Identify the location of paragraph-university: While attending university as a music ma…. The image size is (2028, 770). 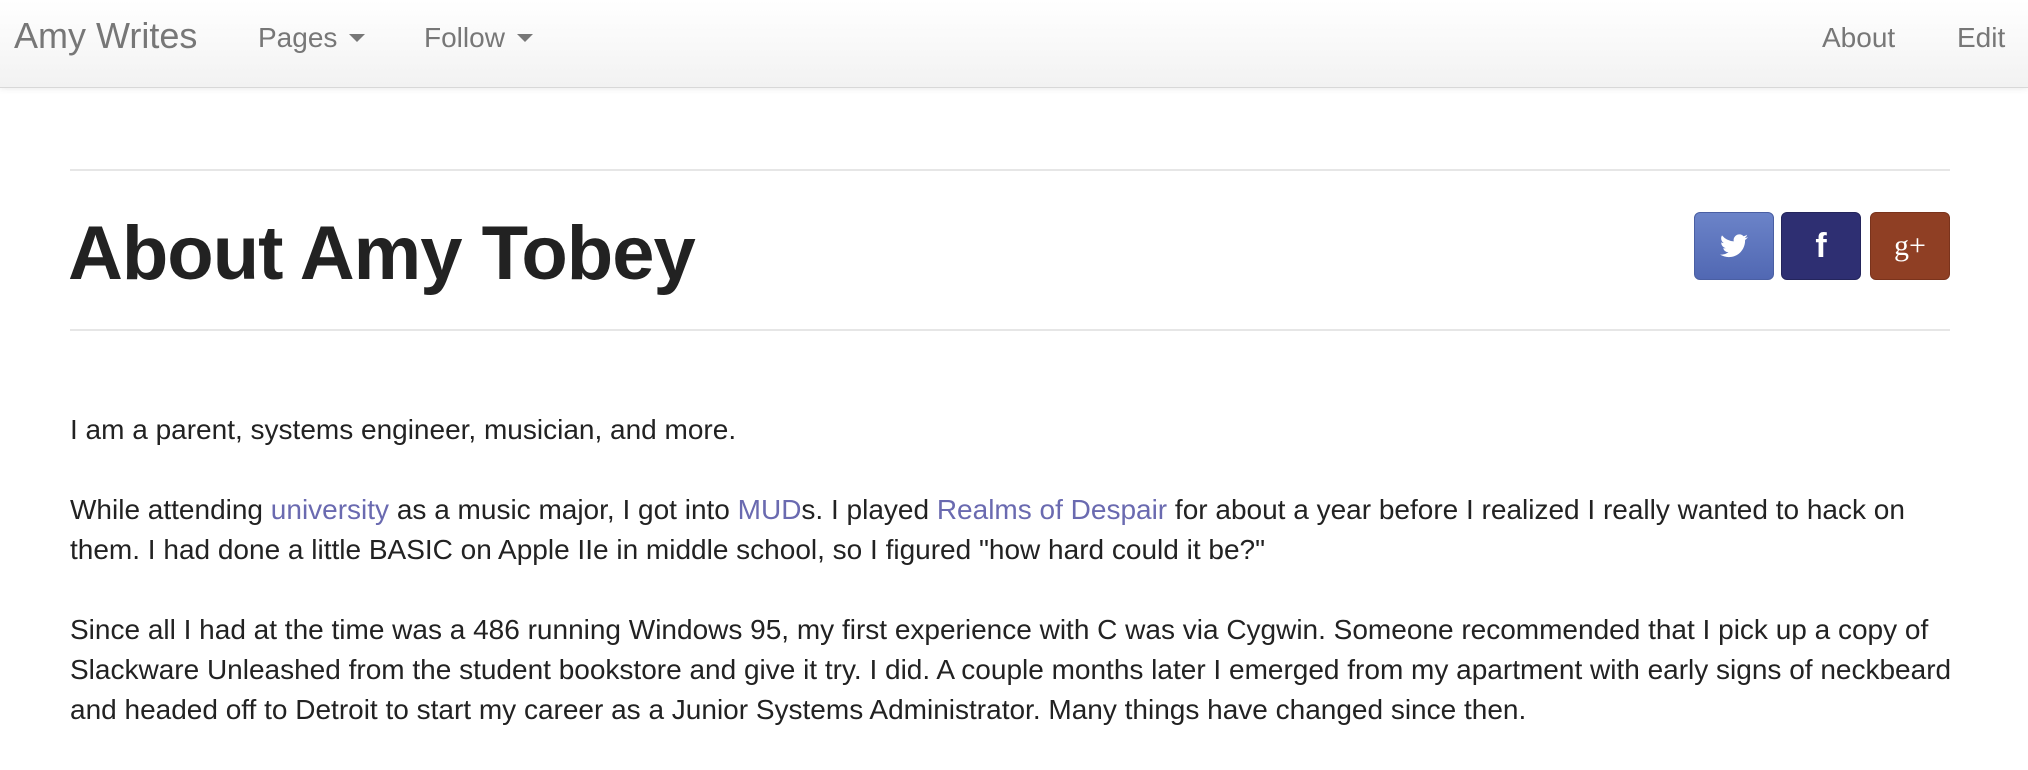
(1012, 530).